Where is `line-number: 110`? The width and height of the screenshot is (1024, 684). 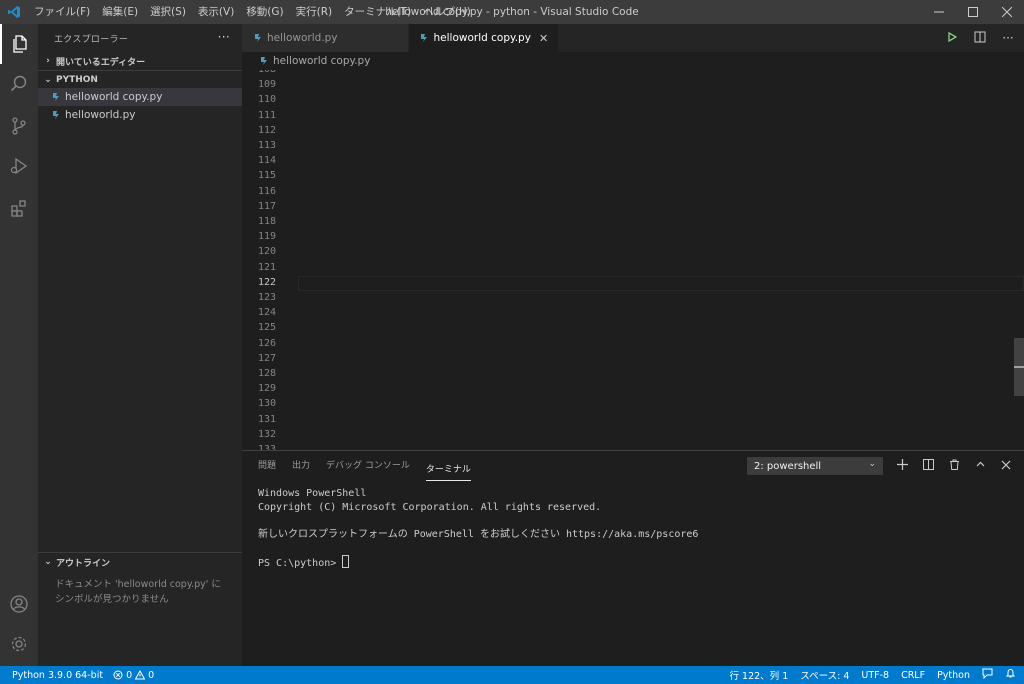 line-number: 110 is located at coordinates (266, 100).